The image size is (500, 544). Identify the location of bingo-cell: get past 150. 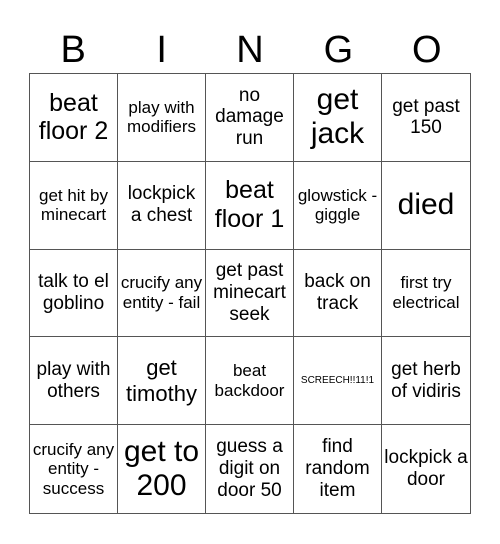
(426, 118).